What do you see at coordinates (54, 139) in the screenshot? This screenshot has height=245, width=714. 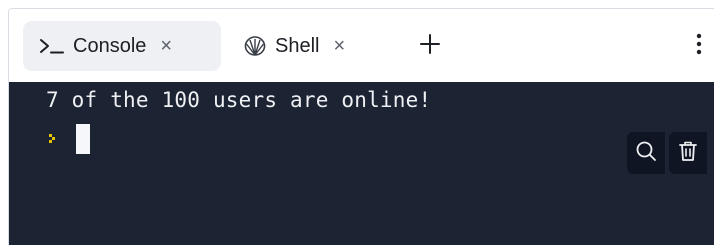 I see `prompt-chevron-icon` at bounding box center [54, 139].